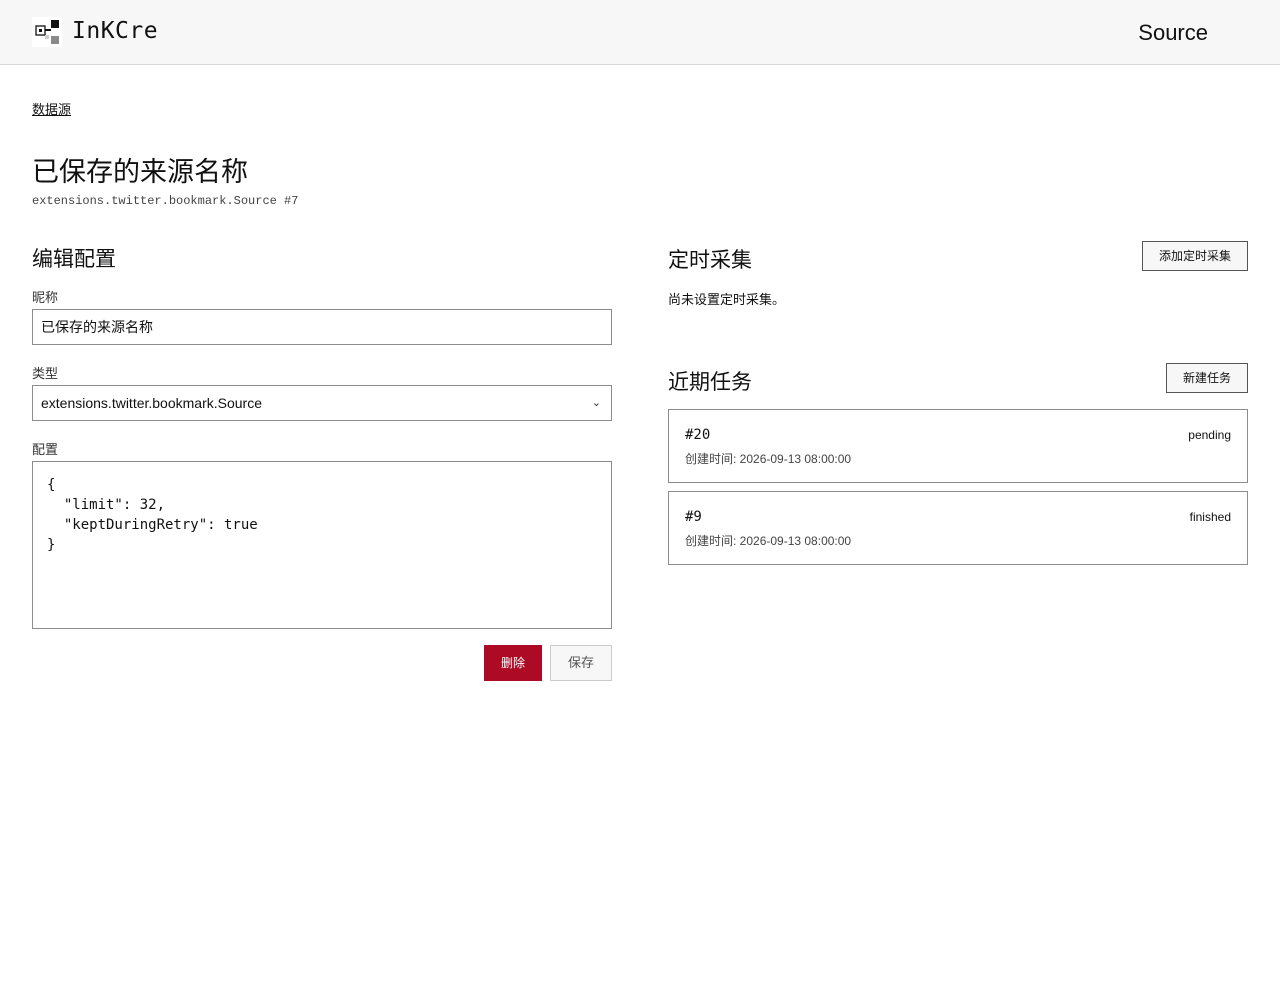  What do you see at coordinates (45, 373) in the screenshot?
I see `type-label: 类型` at bounding box center [45, 373].